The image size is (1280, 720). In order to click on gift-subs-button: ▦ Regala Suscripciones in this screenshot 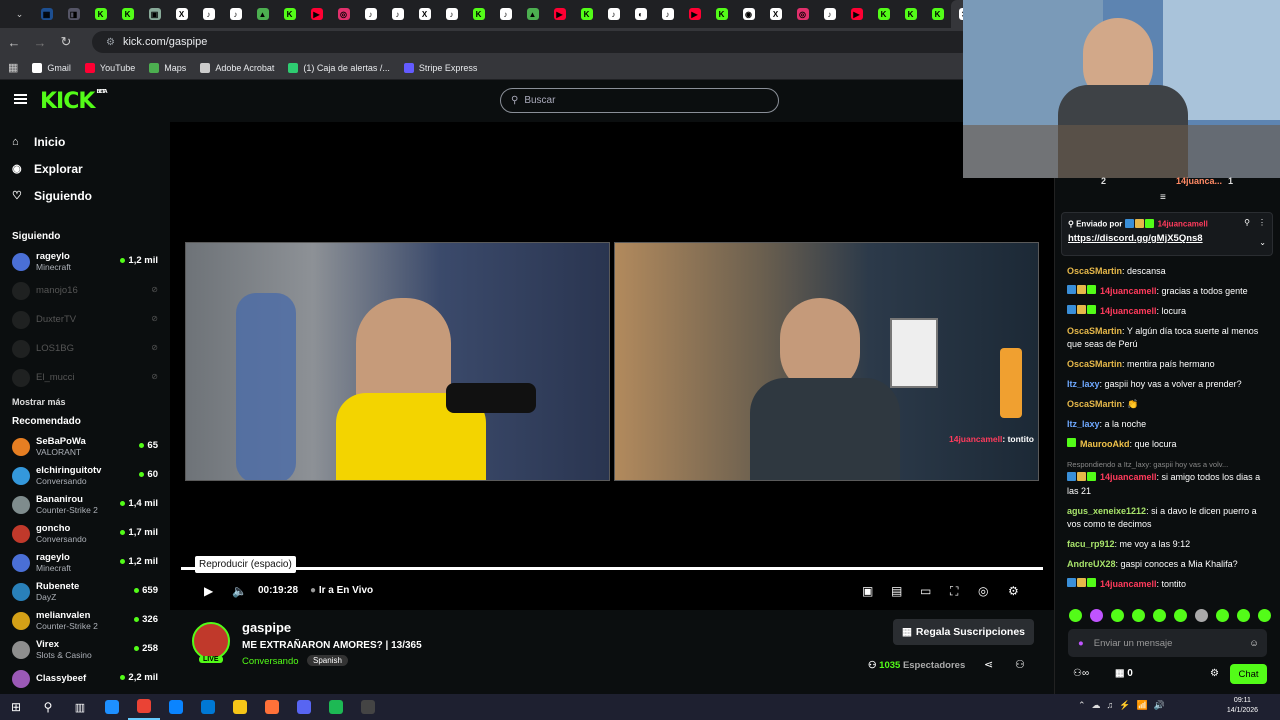, I will do `click(963, 632)`.